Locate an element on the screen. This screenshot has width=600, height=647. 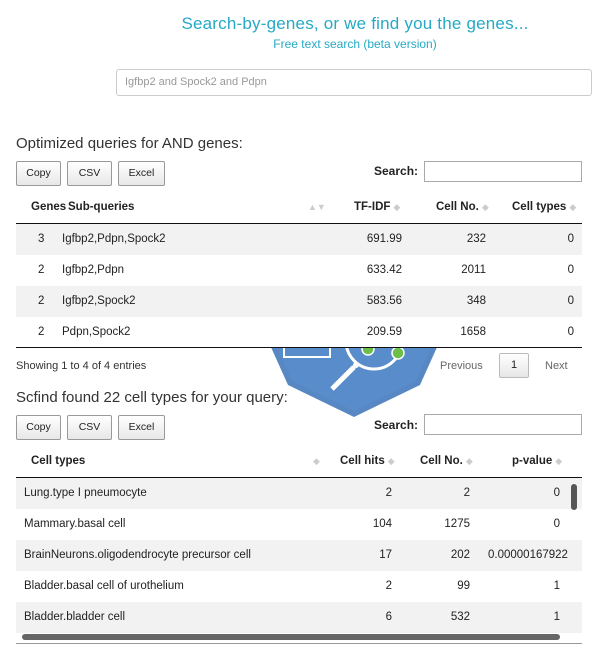
scfind-logo-watermark-icon is located at coordinates (354, 381).